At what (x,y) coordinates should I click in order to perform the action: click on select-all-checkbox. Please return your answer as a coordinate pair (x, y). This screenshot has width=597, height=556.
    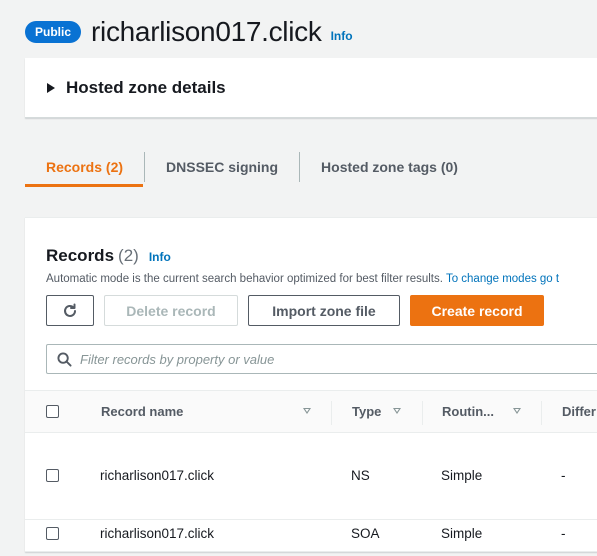
    Looking at the image, I should click on (52, 411).